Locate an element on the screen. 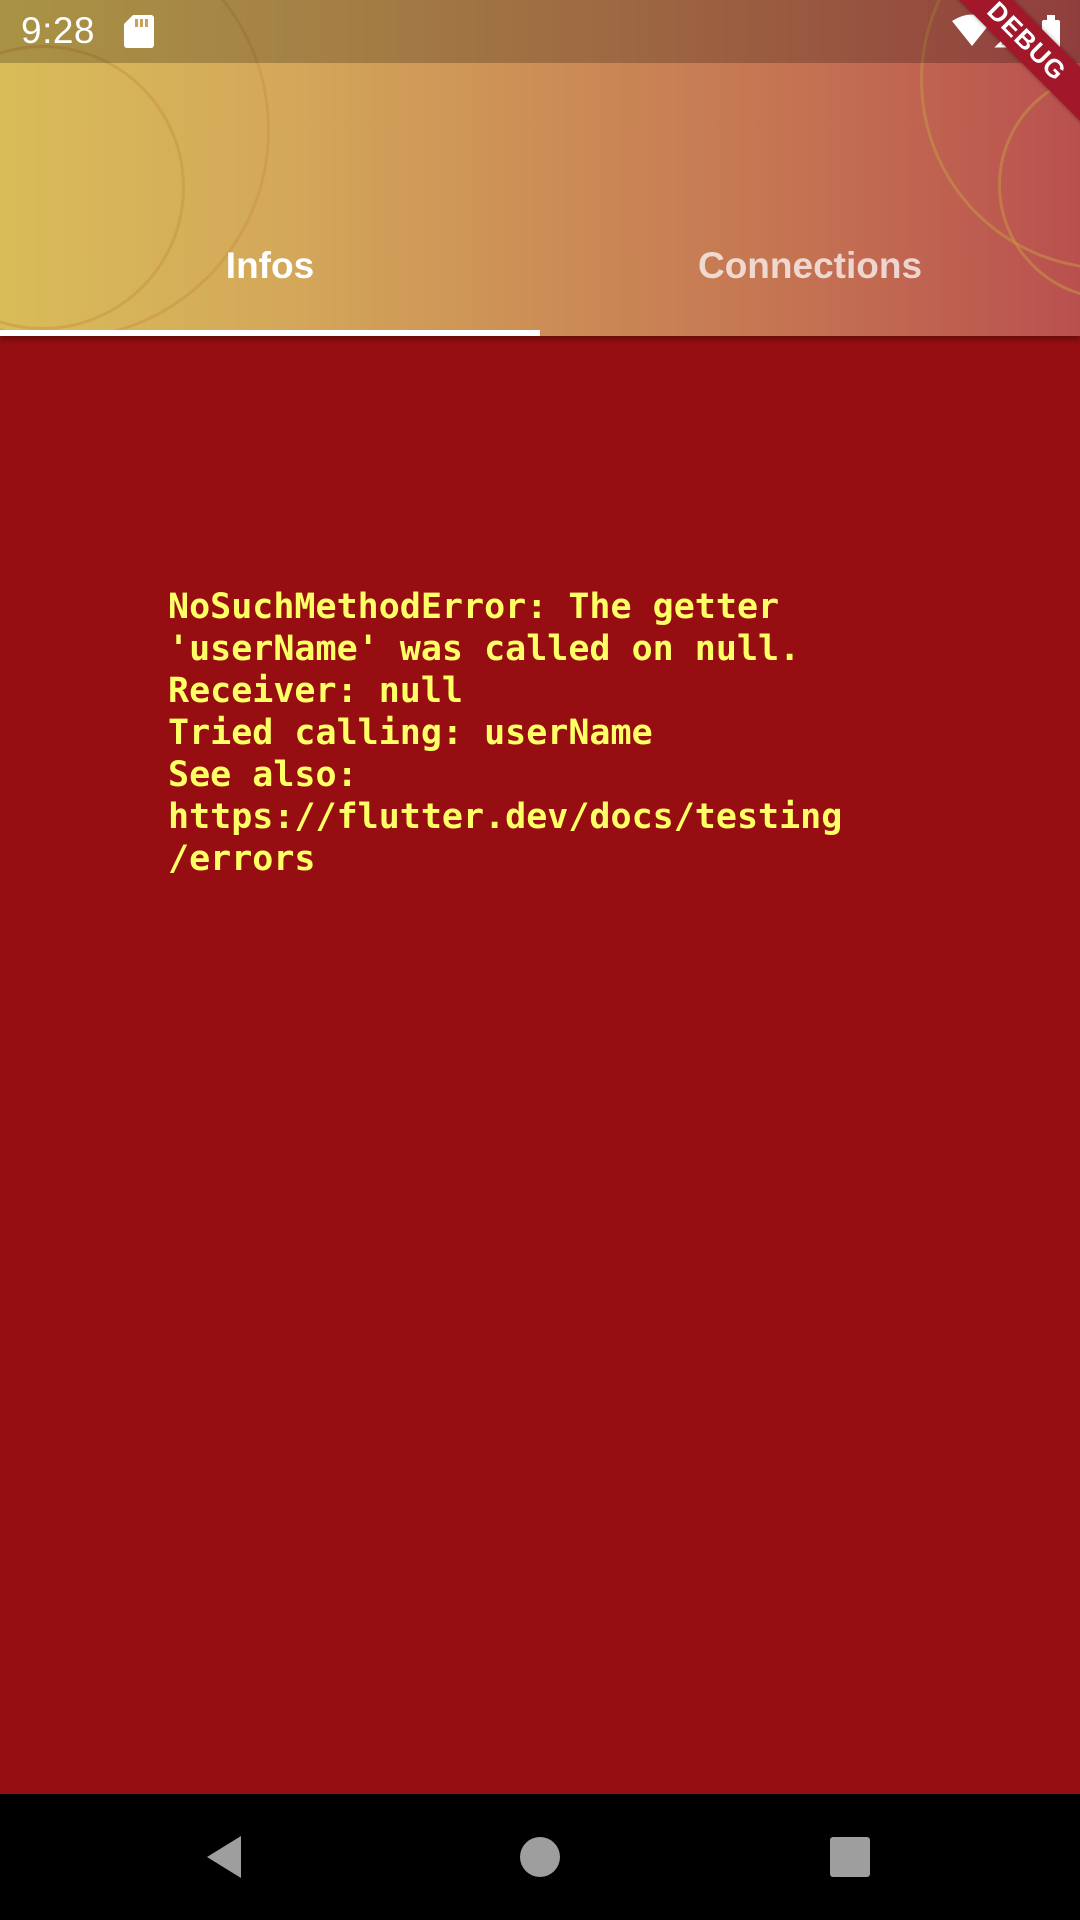 The width and height of the screenshot is (1080, 1920). status-bar: 9:28 is located at coordinates (540, 31).